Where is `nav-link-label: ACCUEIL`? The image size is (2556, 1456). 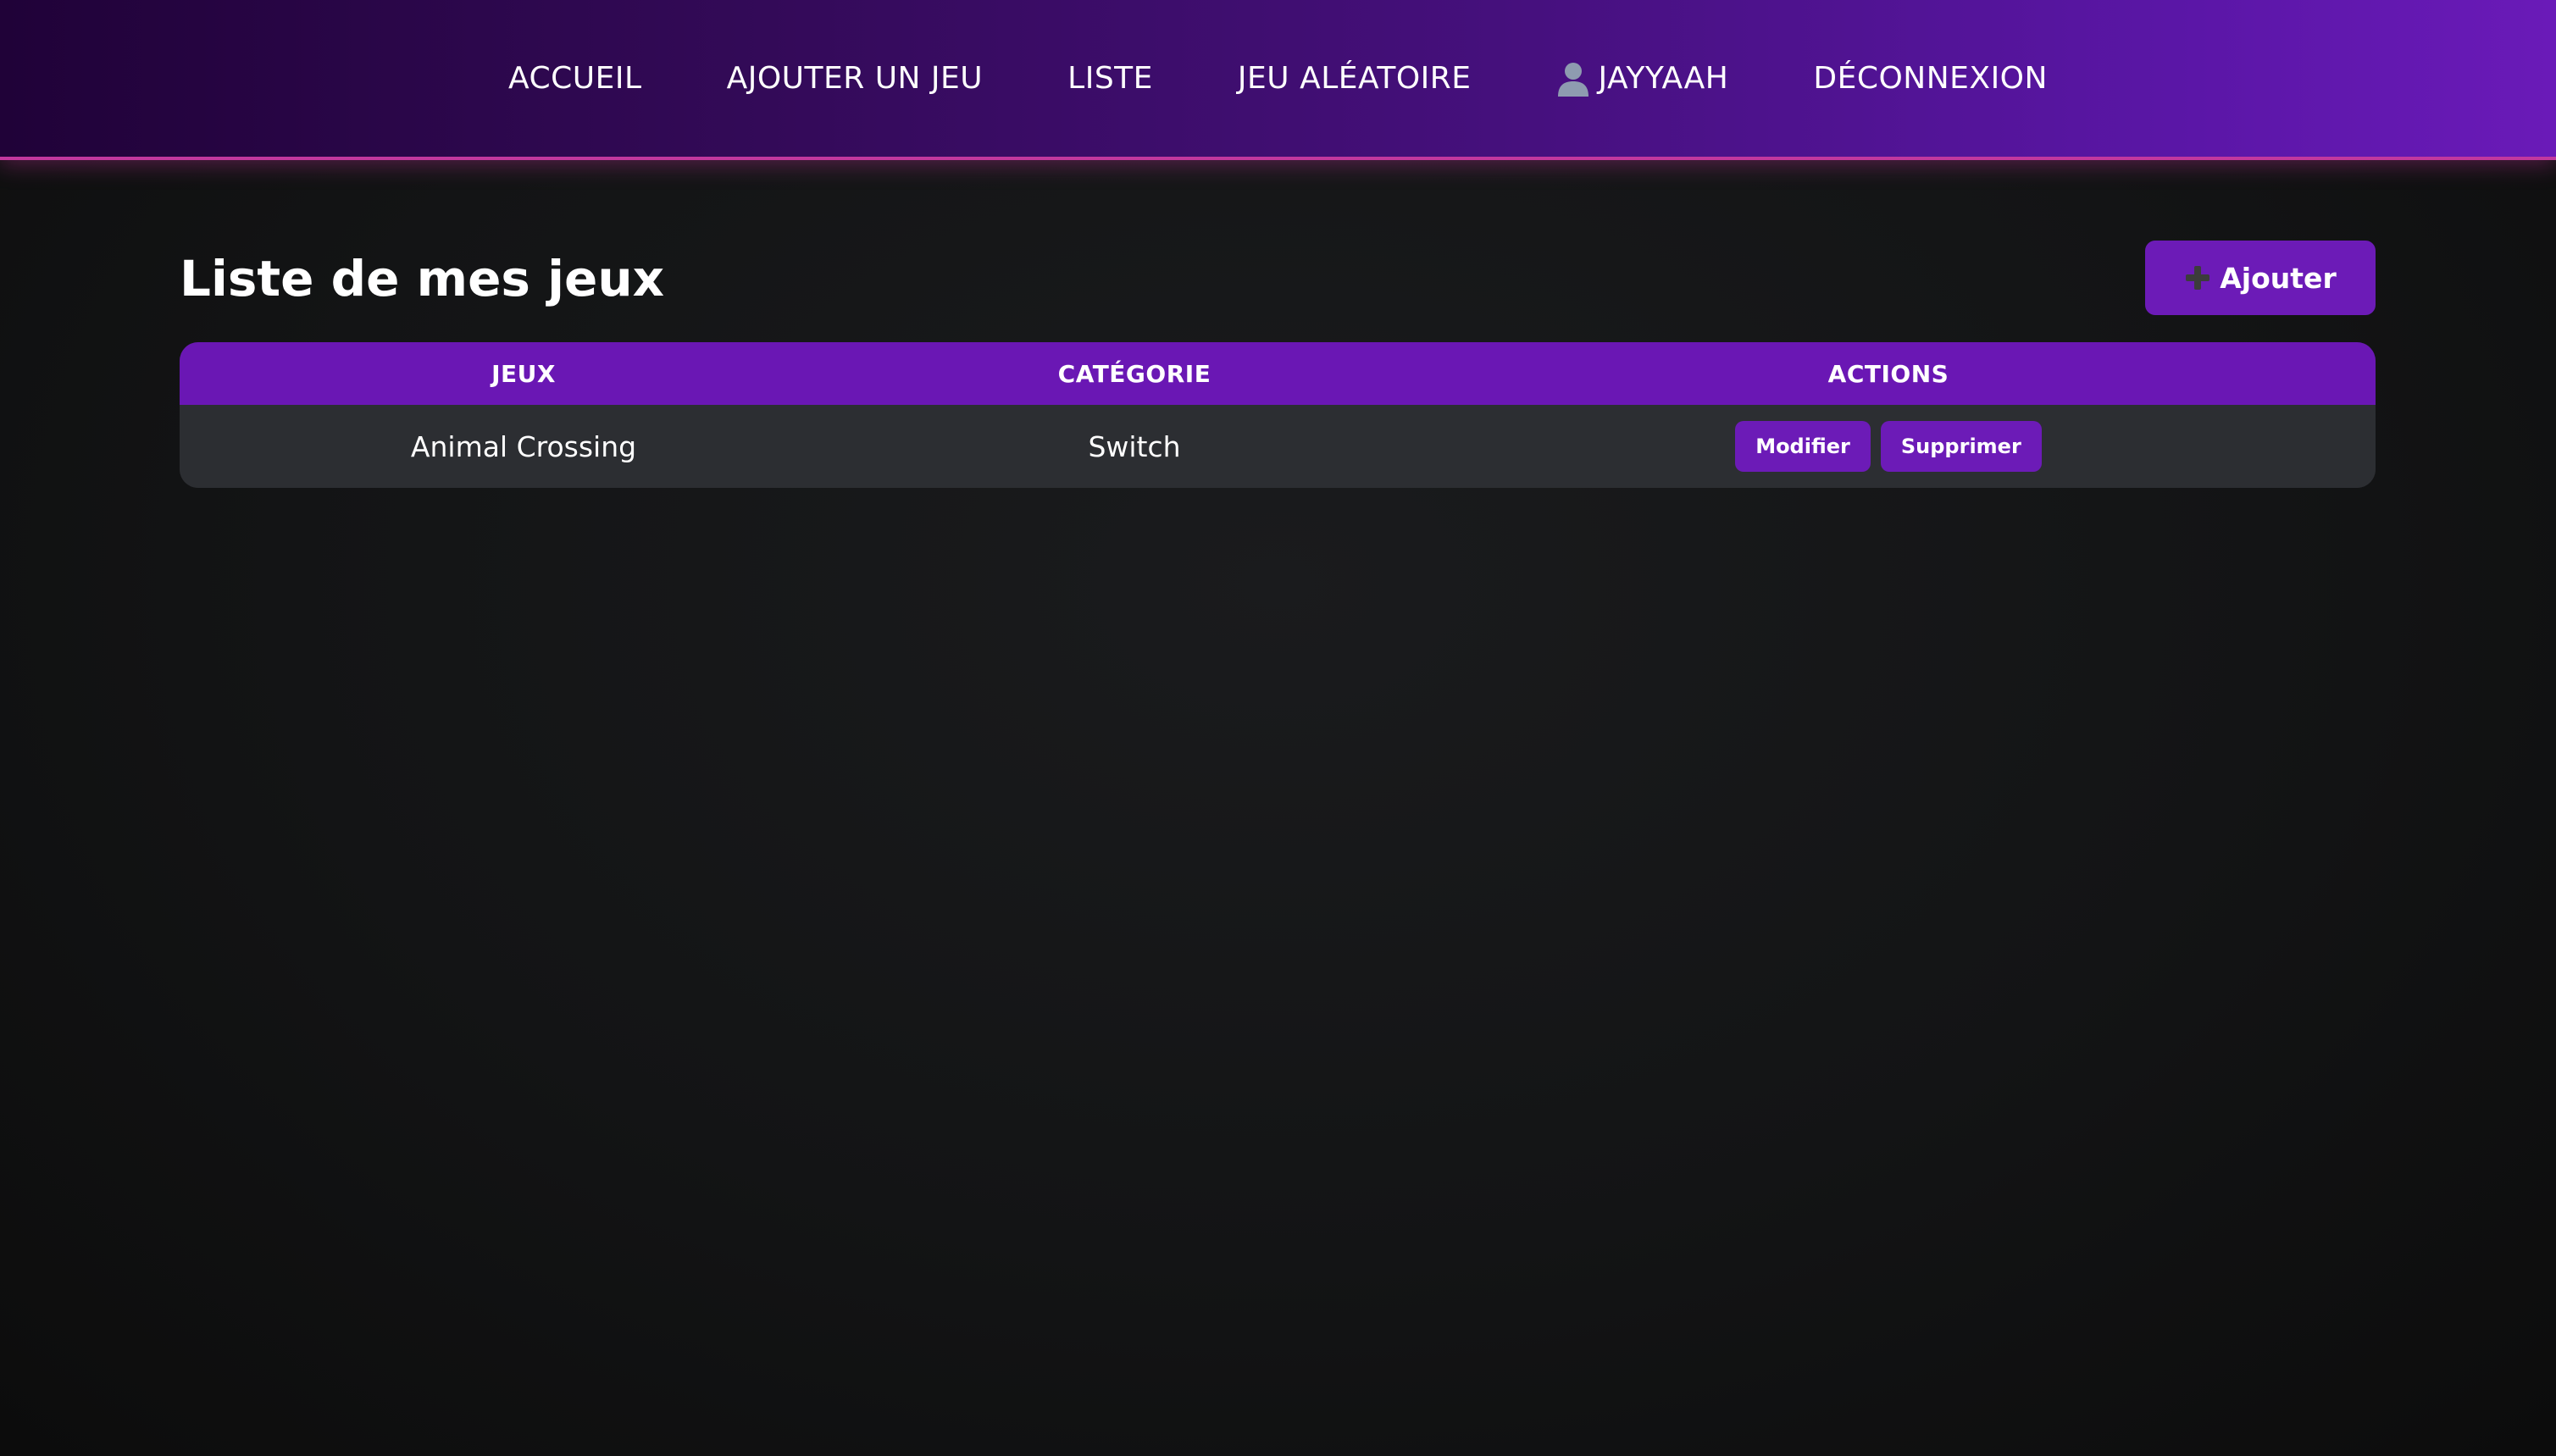
nav-link-label: ACCUEIL is located at coordinates (575, 78).